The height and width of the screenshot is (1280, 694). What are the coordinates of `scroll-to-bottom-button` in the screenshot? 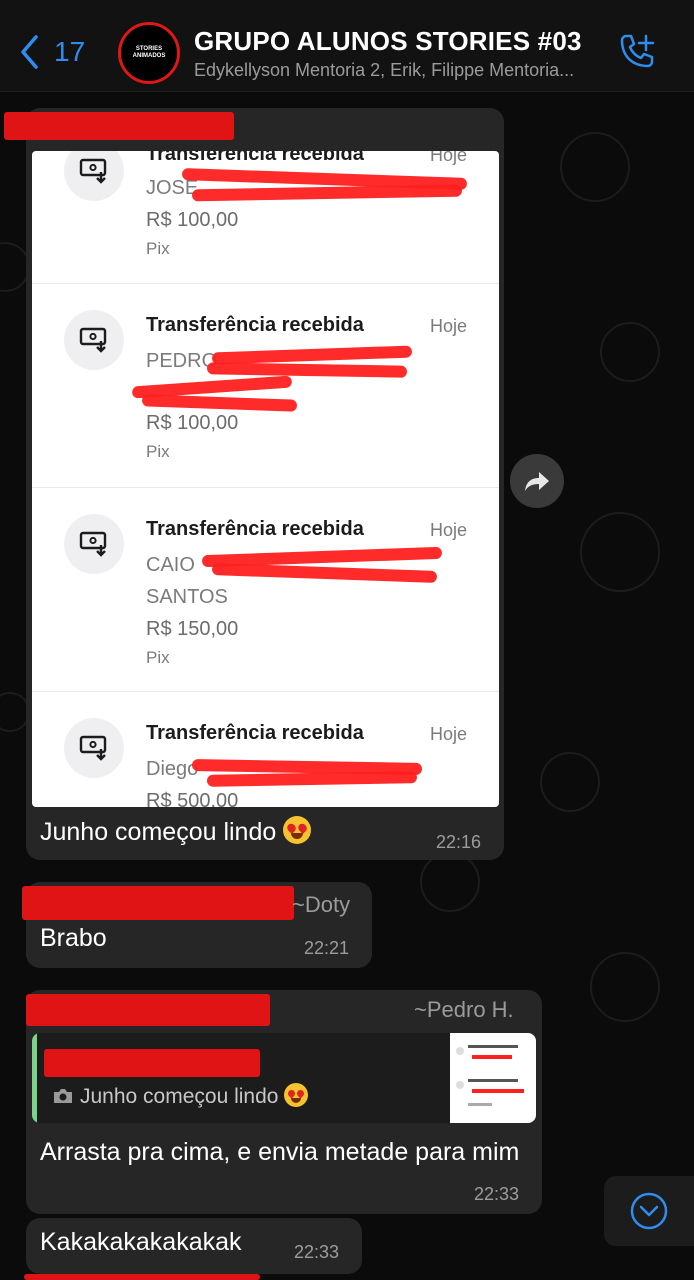 It's located at (649, 1211).